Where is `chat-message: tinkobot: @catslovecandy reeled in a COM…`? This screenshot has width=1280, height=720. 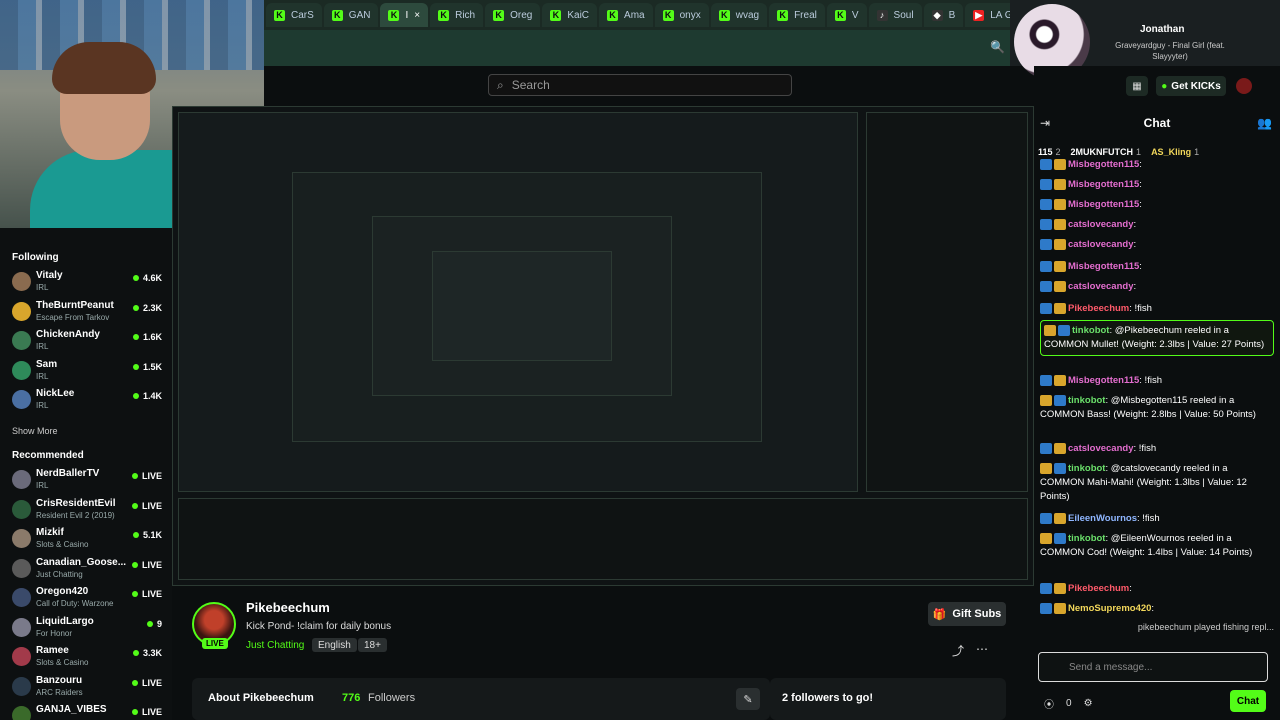
chat-message: tinkobot: @catslovecandy reeled in a COM… is located at coordinates (1157, 483).